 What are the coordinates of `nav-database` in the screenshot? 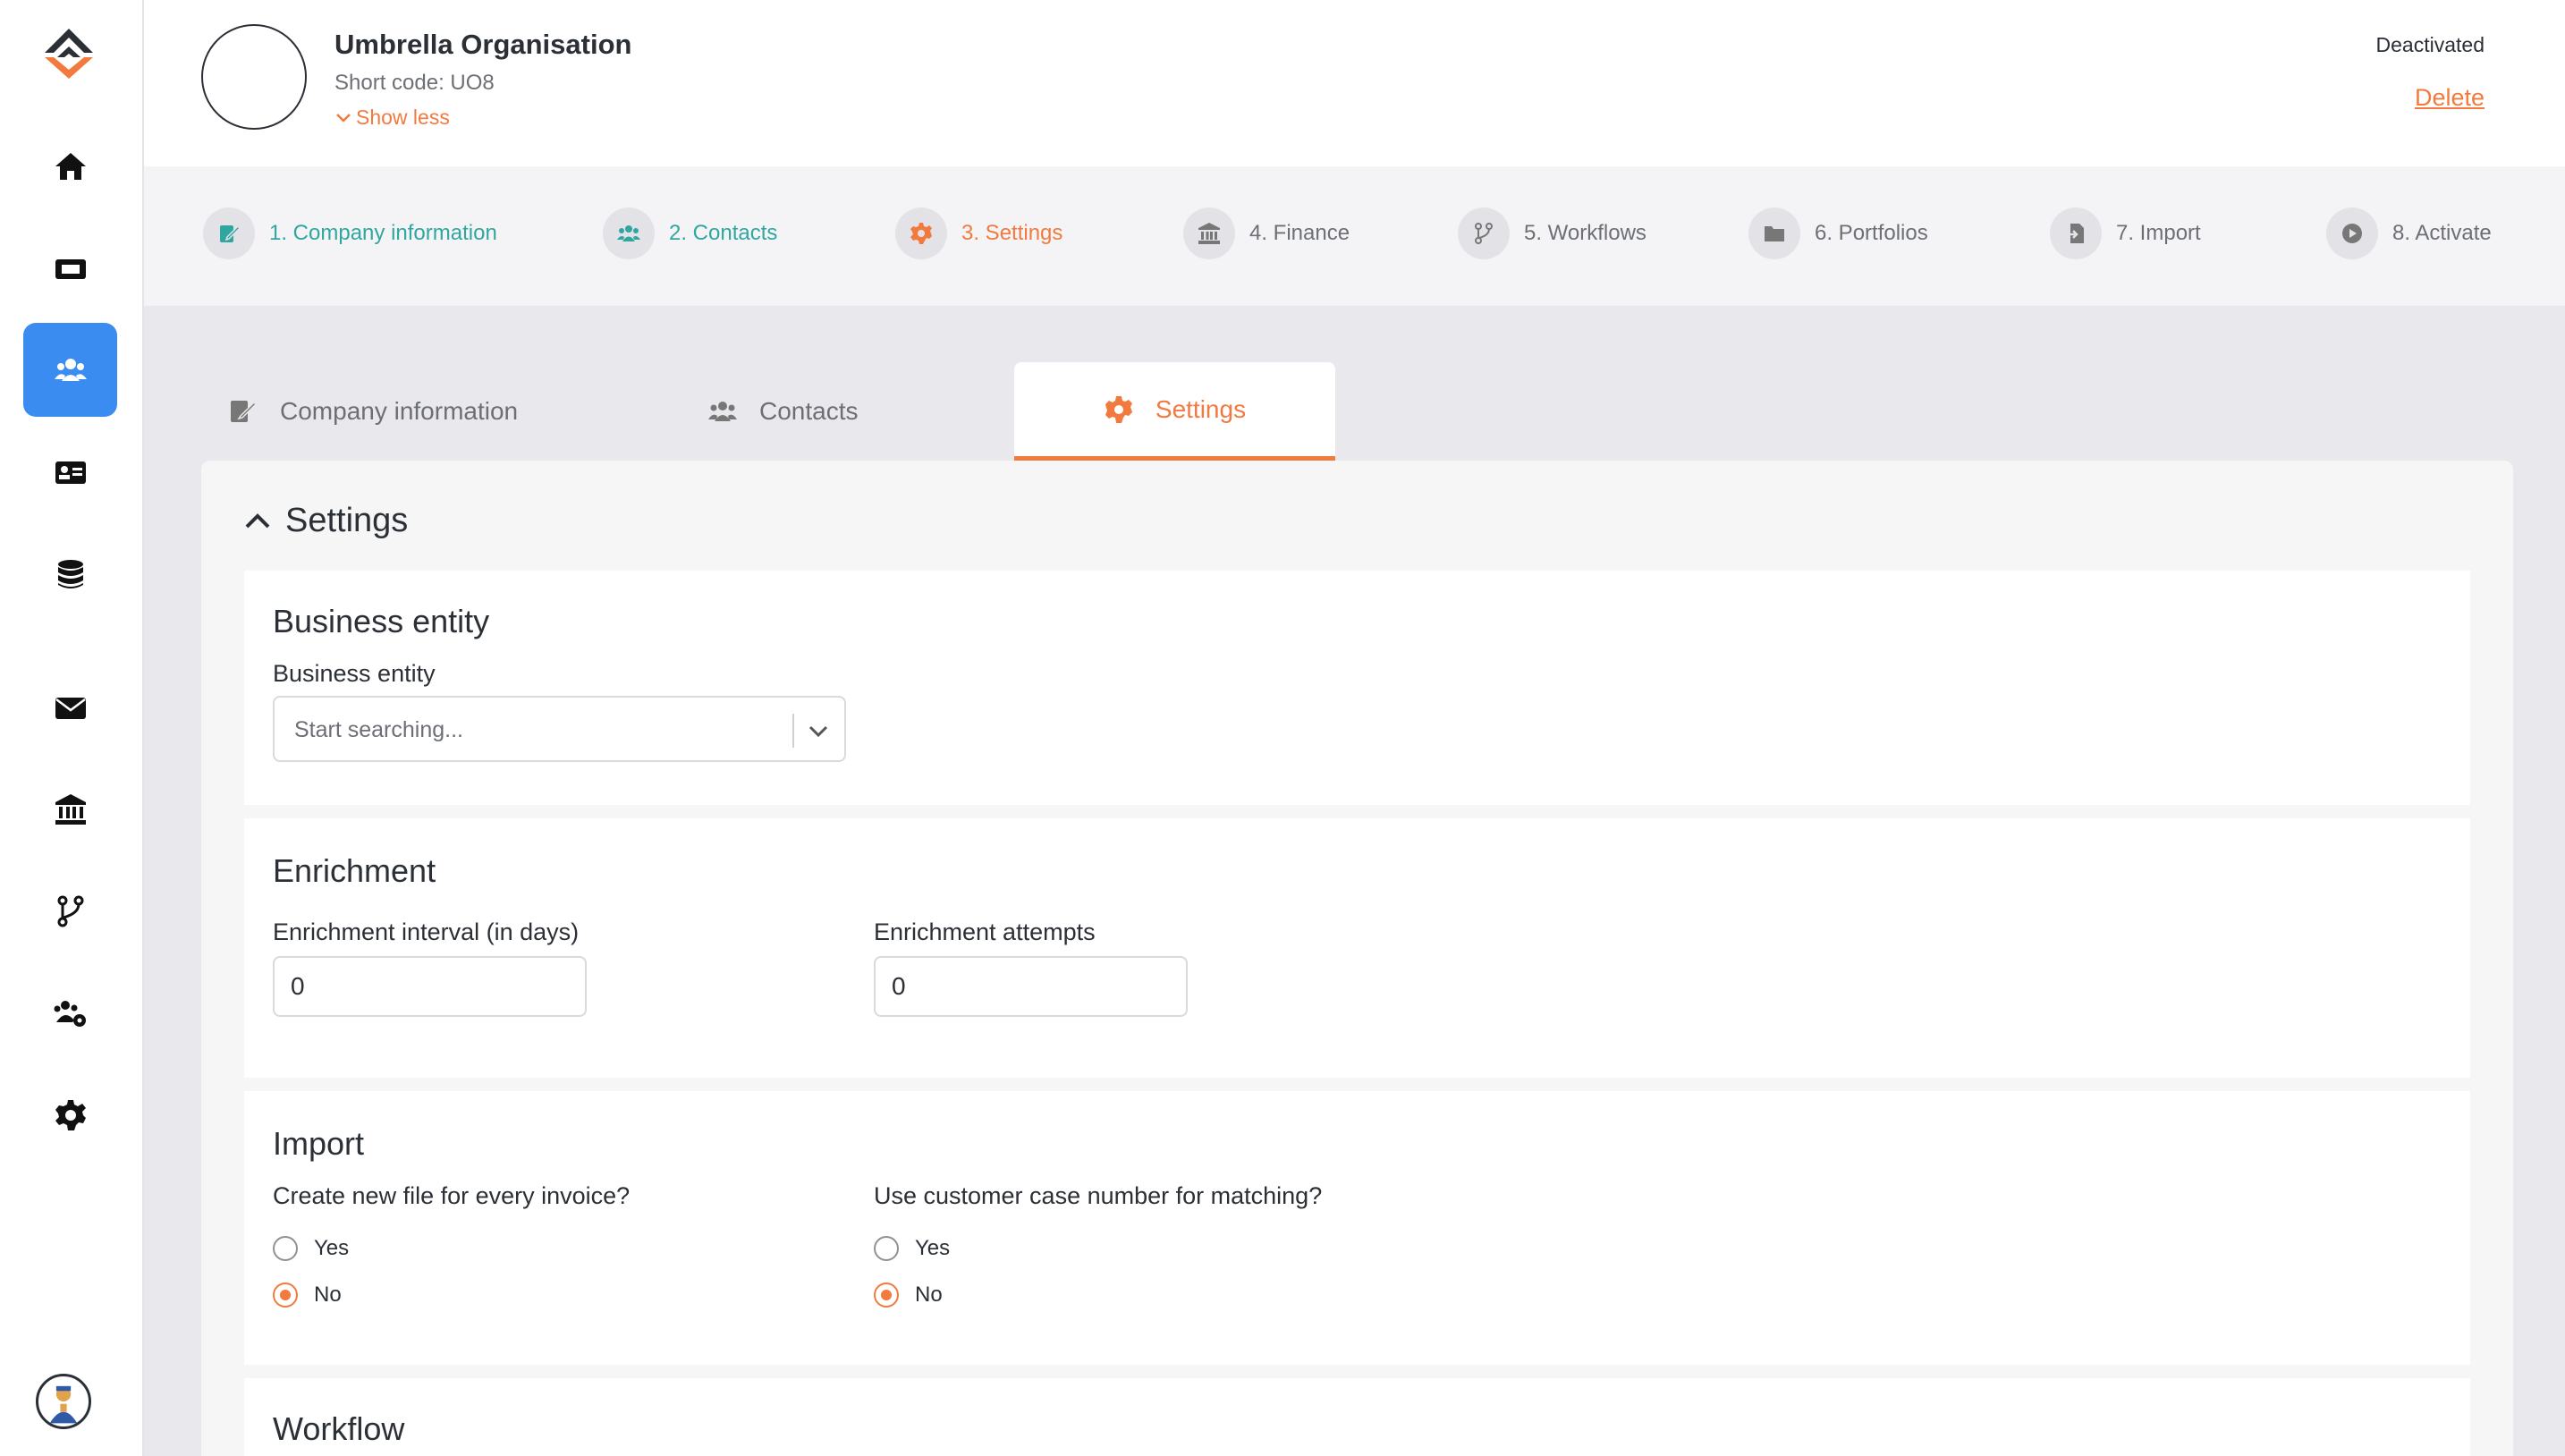 It's located at (70, 574).